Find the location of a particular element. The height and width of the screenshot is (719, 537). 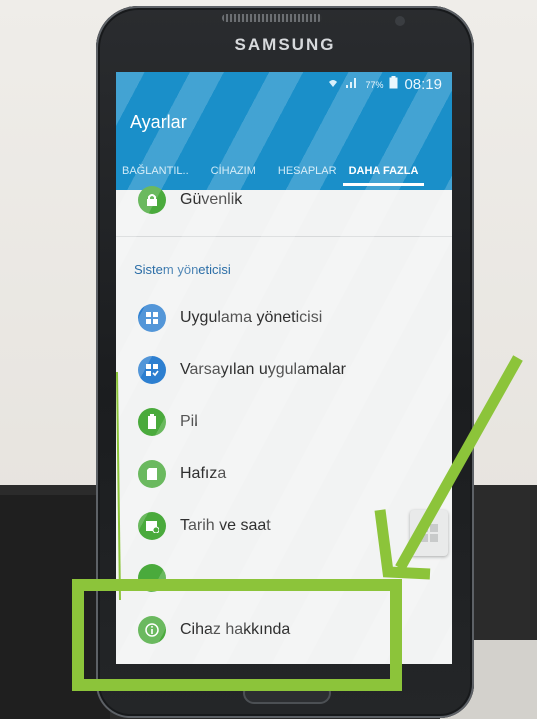

status-time: 08:19 is located at coordinates (423, 84).